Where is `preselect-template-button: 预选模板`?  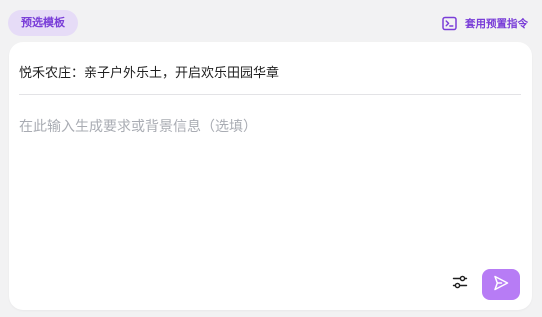
preselect-template-button: 预选模板 is located at coordinates (43, 23).